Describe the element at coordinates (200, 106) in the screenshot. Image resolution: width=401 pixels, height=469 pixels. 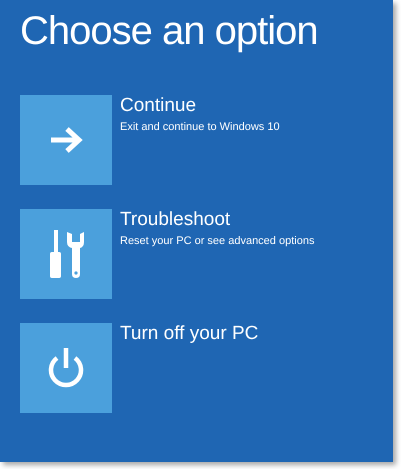
I see `option-title: Continue` at that location.